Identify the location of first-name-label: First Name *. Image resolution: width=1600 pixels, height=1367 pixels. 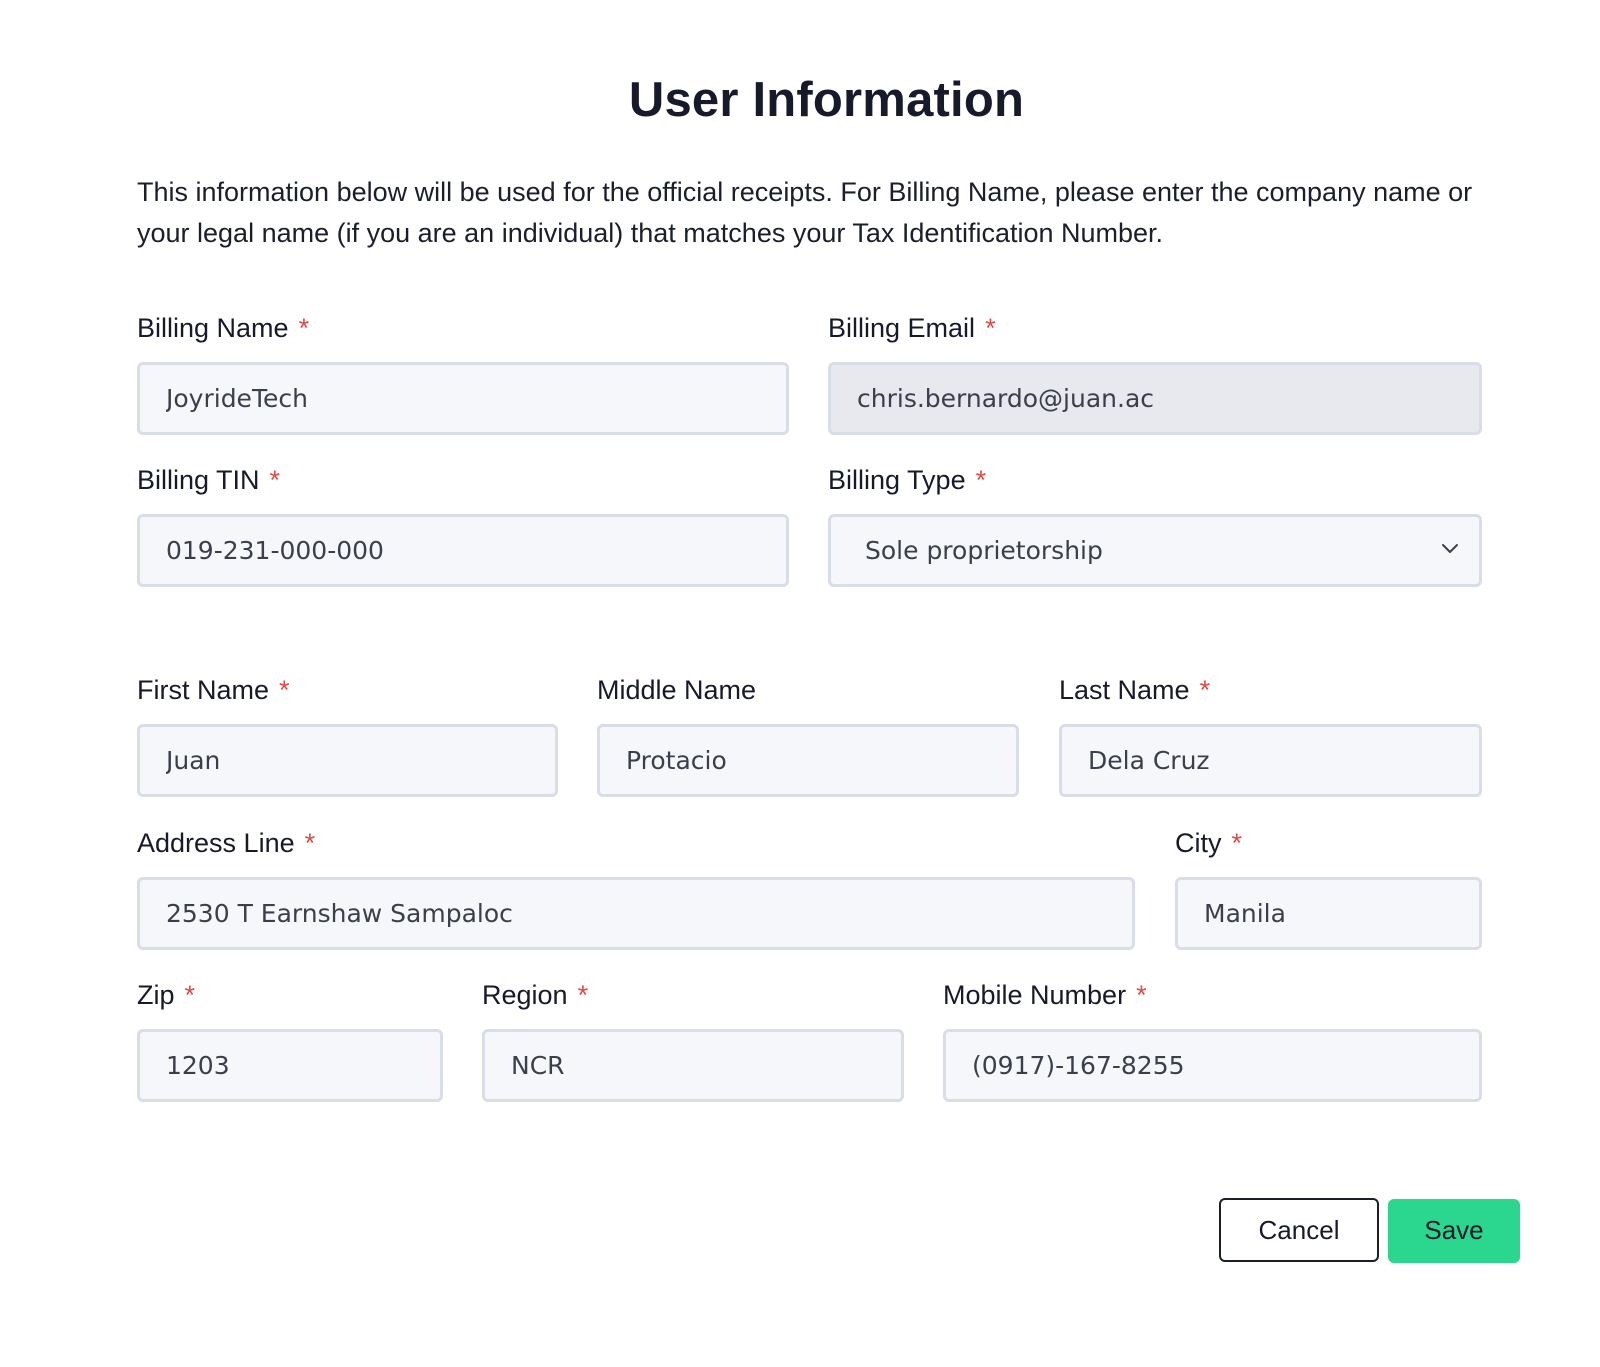
(347, 690).